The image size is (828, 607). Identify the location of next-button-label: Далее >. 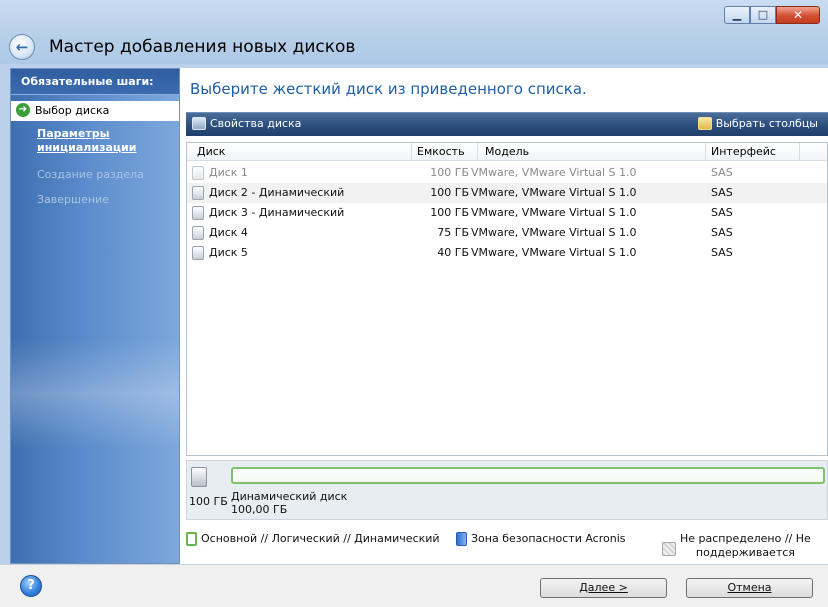
(603, 587).